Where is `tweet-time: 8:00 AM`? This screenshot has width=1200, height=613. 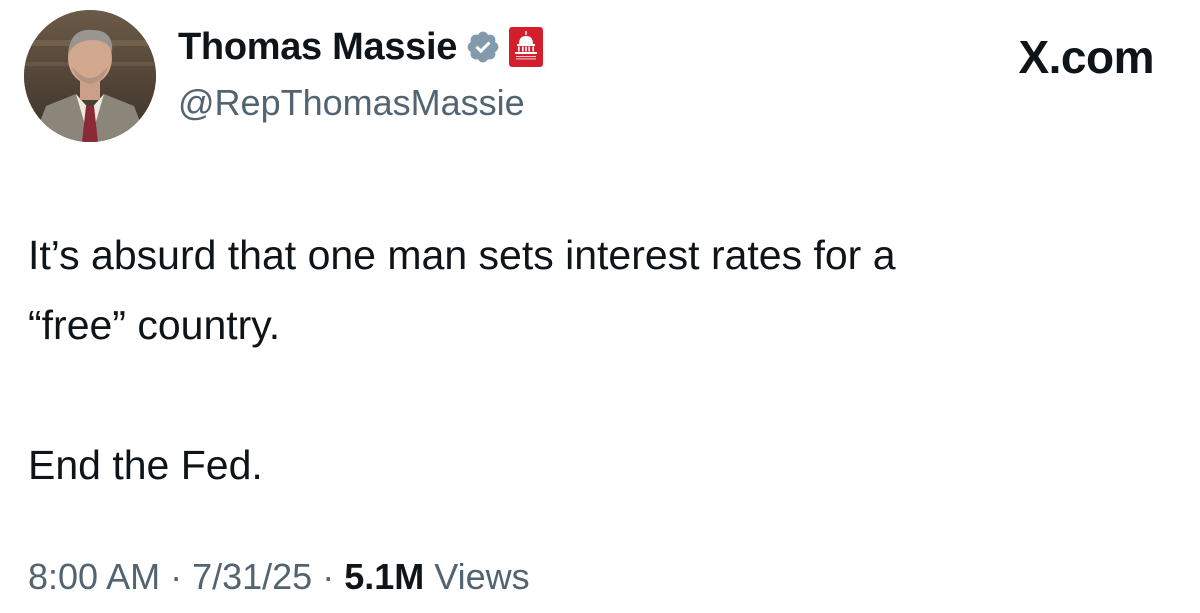
tweet-time: 8:00 AM is located at coordinates (94, 576).